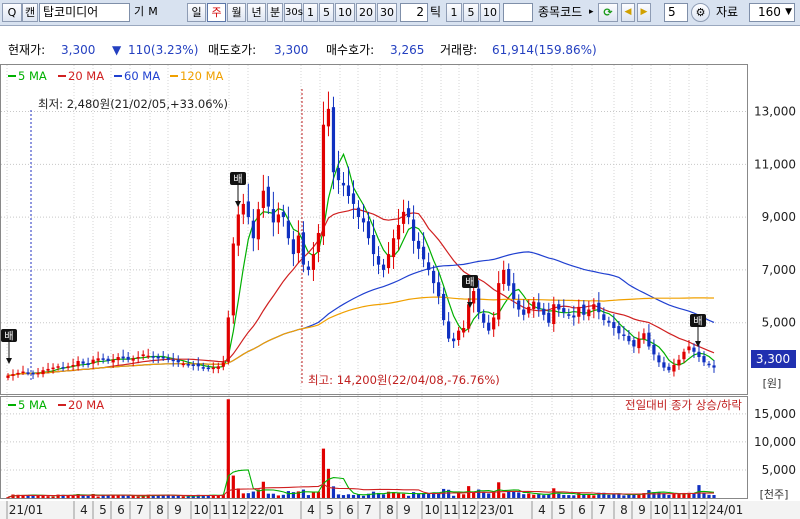  I want to click on tick-1-button: 1, so click(454, 12).